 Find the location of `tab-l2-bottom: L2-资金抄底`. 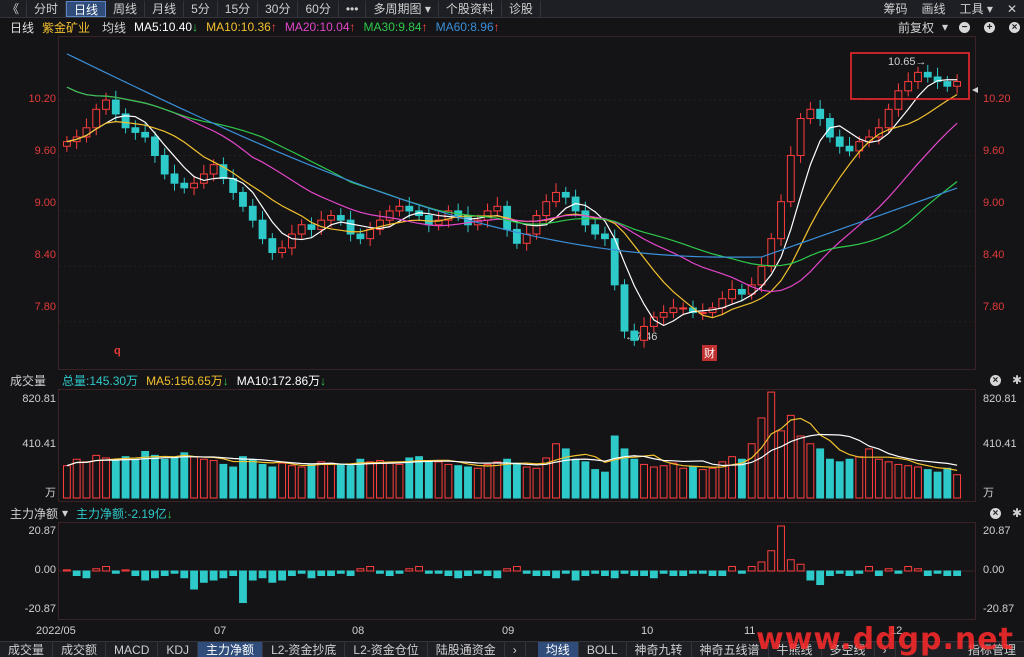

tab-l2-bottom: L2-资金抄底 is located at coordinates (304, 649).